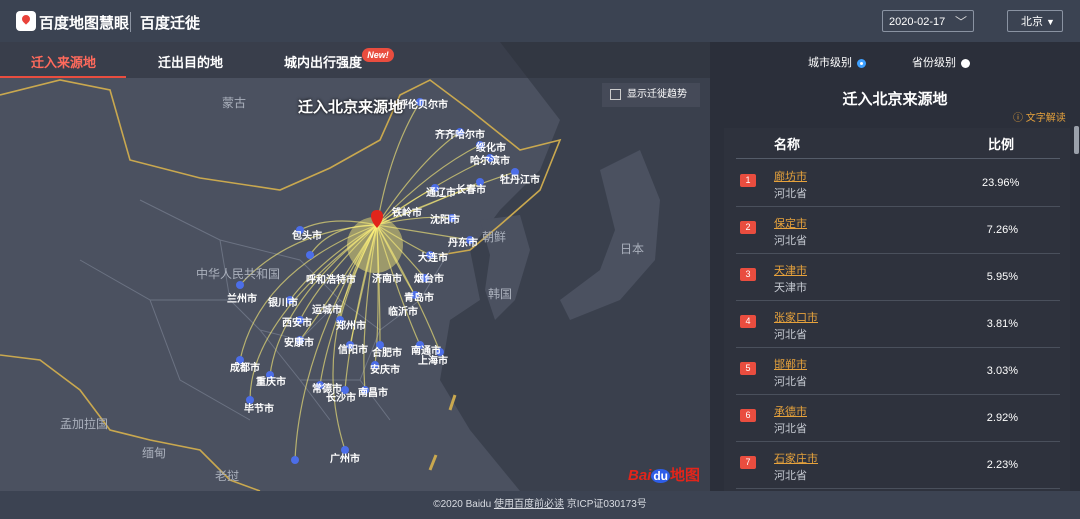 The height and width of the screenshot is (519, 1080). What do you see at coordinates (345, 459) in the screenshot?
I see `city-label: 广州市` at bounding box center [345, 459].